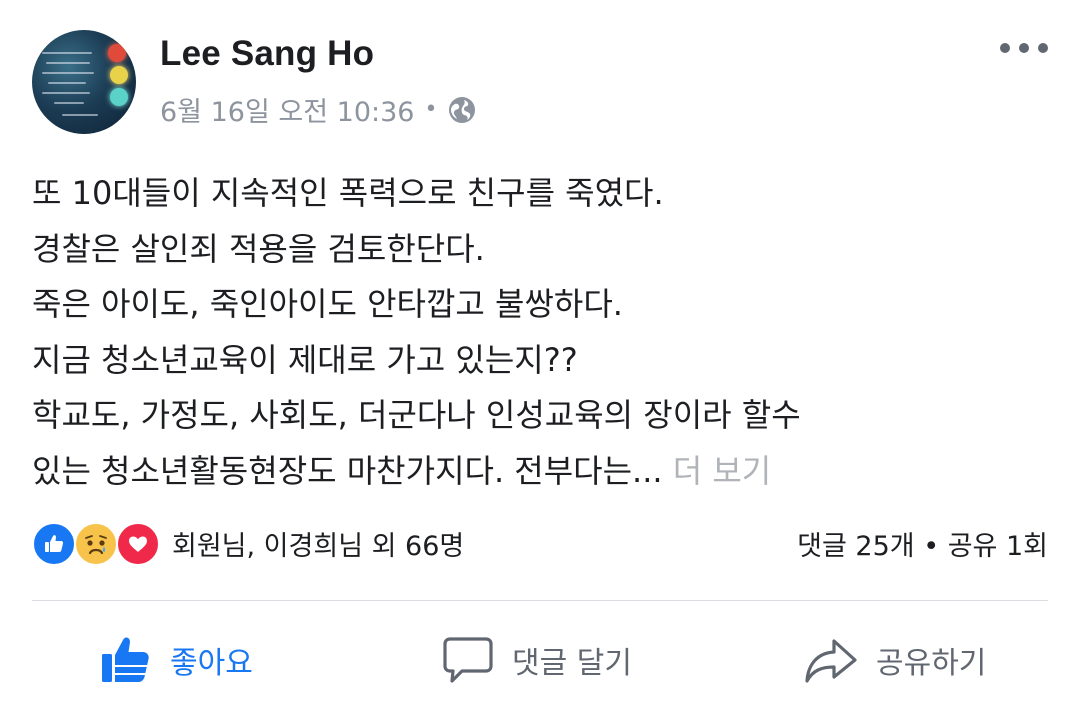 This screenshot has height=708, width=1080. Describe the element at coordinates (267, 54) in the screenshot. I see `author-name: Lee Sang Ho` at that location.